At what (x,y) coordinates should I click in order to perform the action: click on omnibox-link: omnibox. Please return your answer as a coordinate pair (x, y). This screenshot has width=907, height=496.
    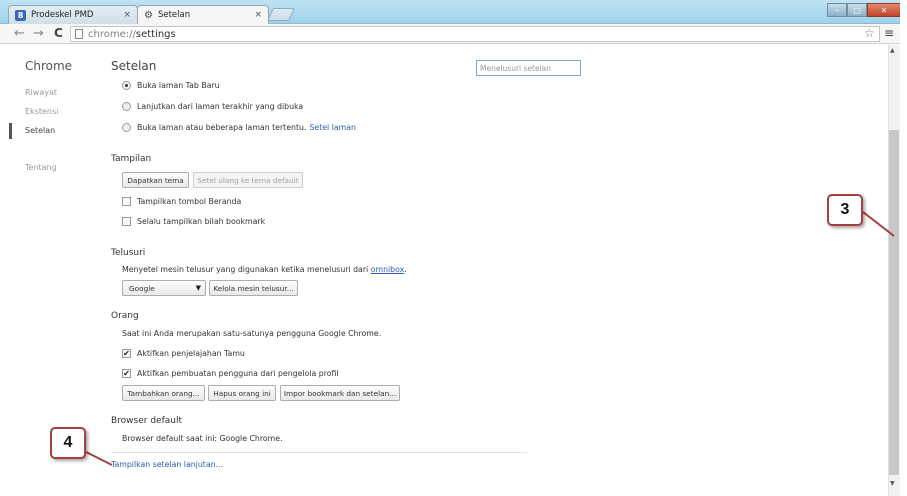
    Looking at the image, I should click on (388, 269).